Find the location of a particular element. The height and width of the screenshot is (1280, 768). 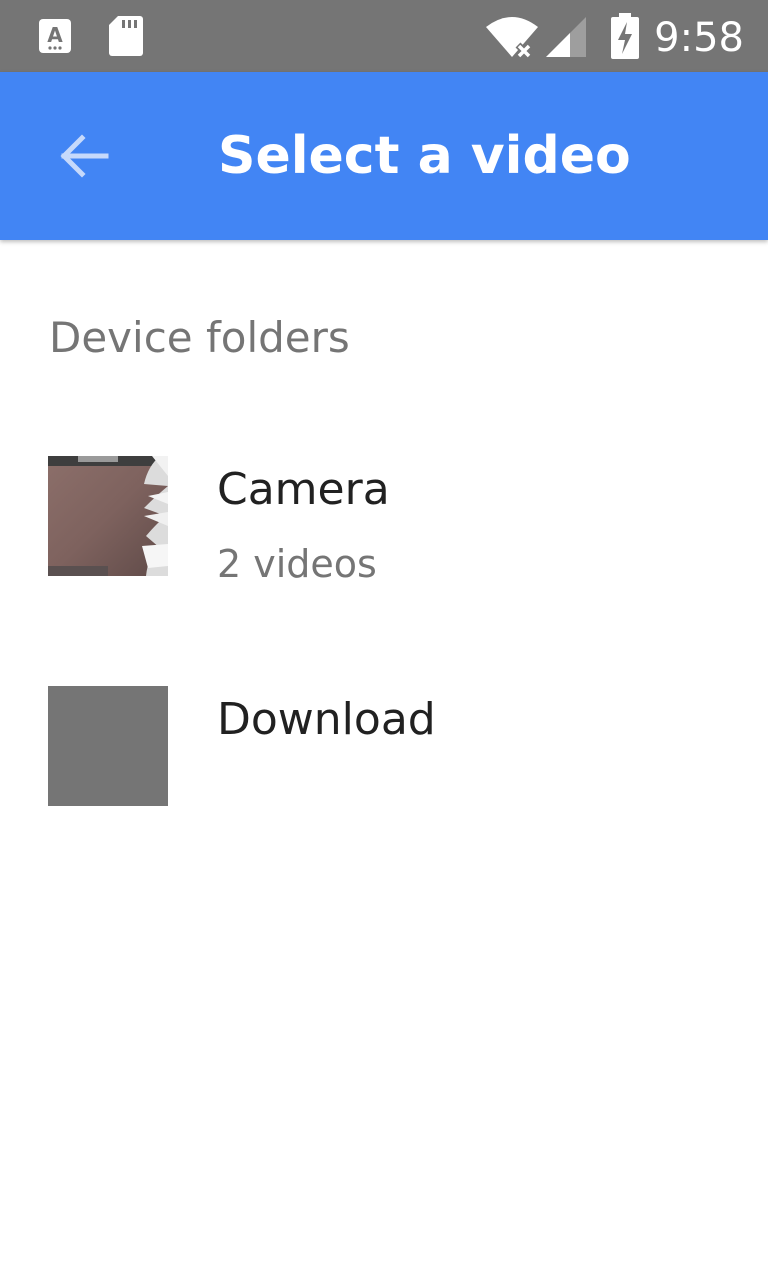

folder-name: Camera is located at coordinates (303, 489).